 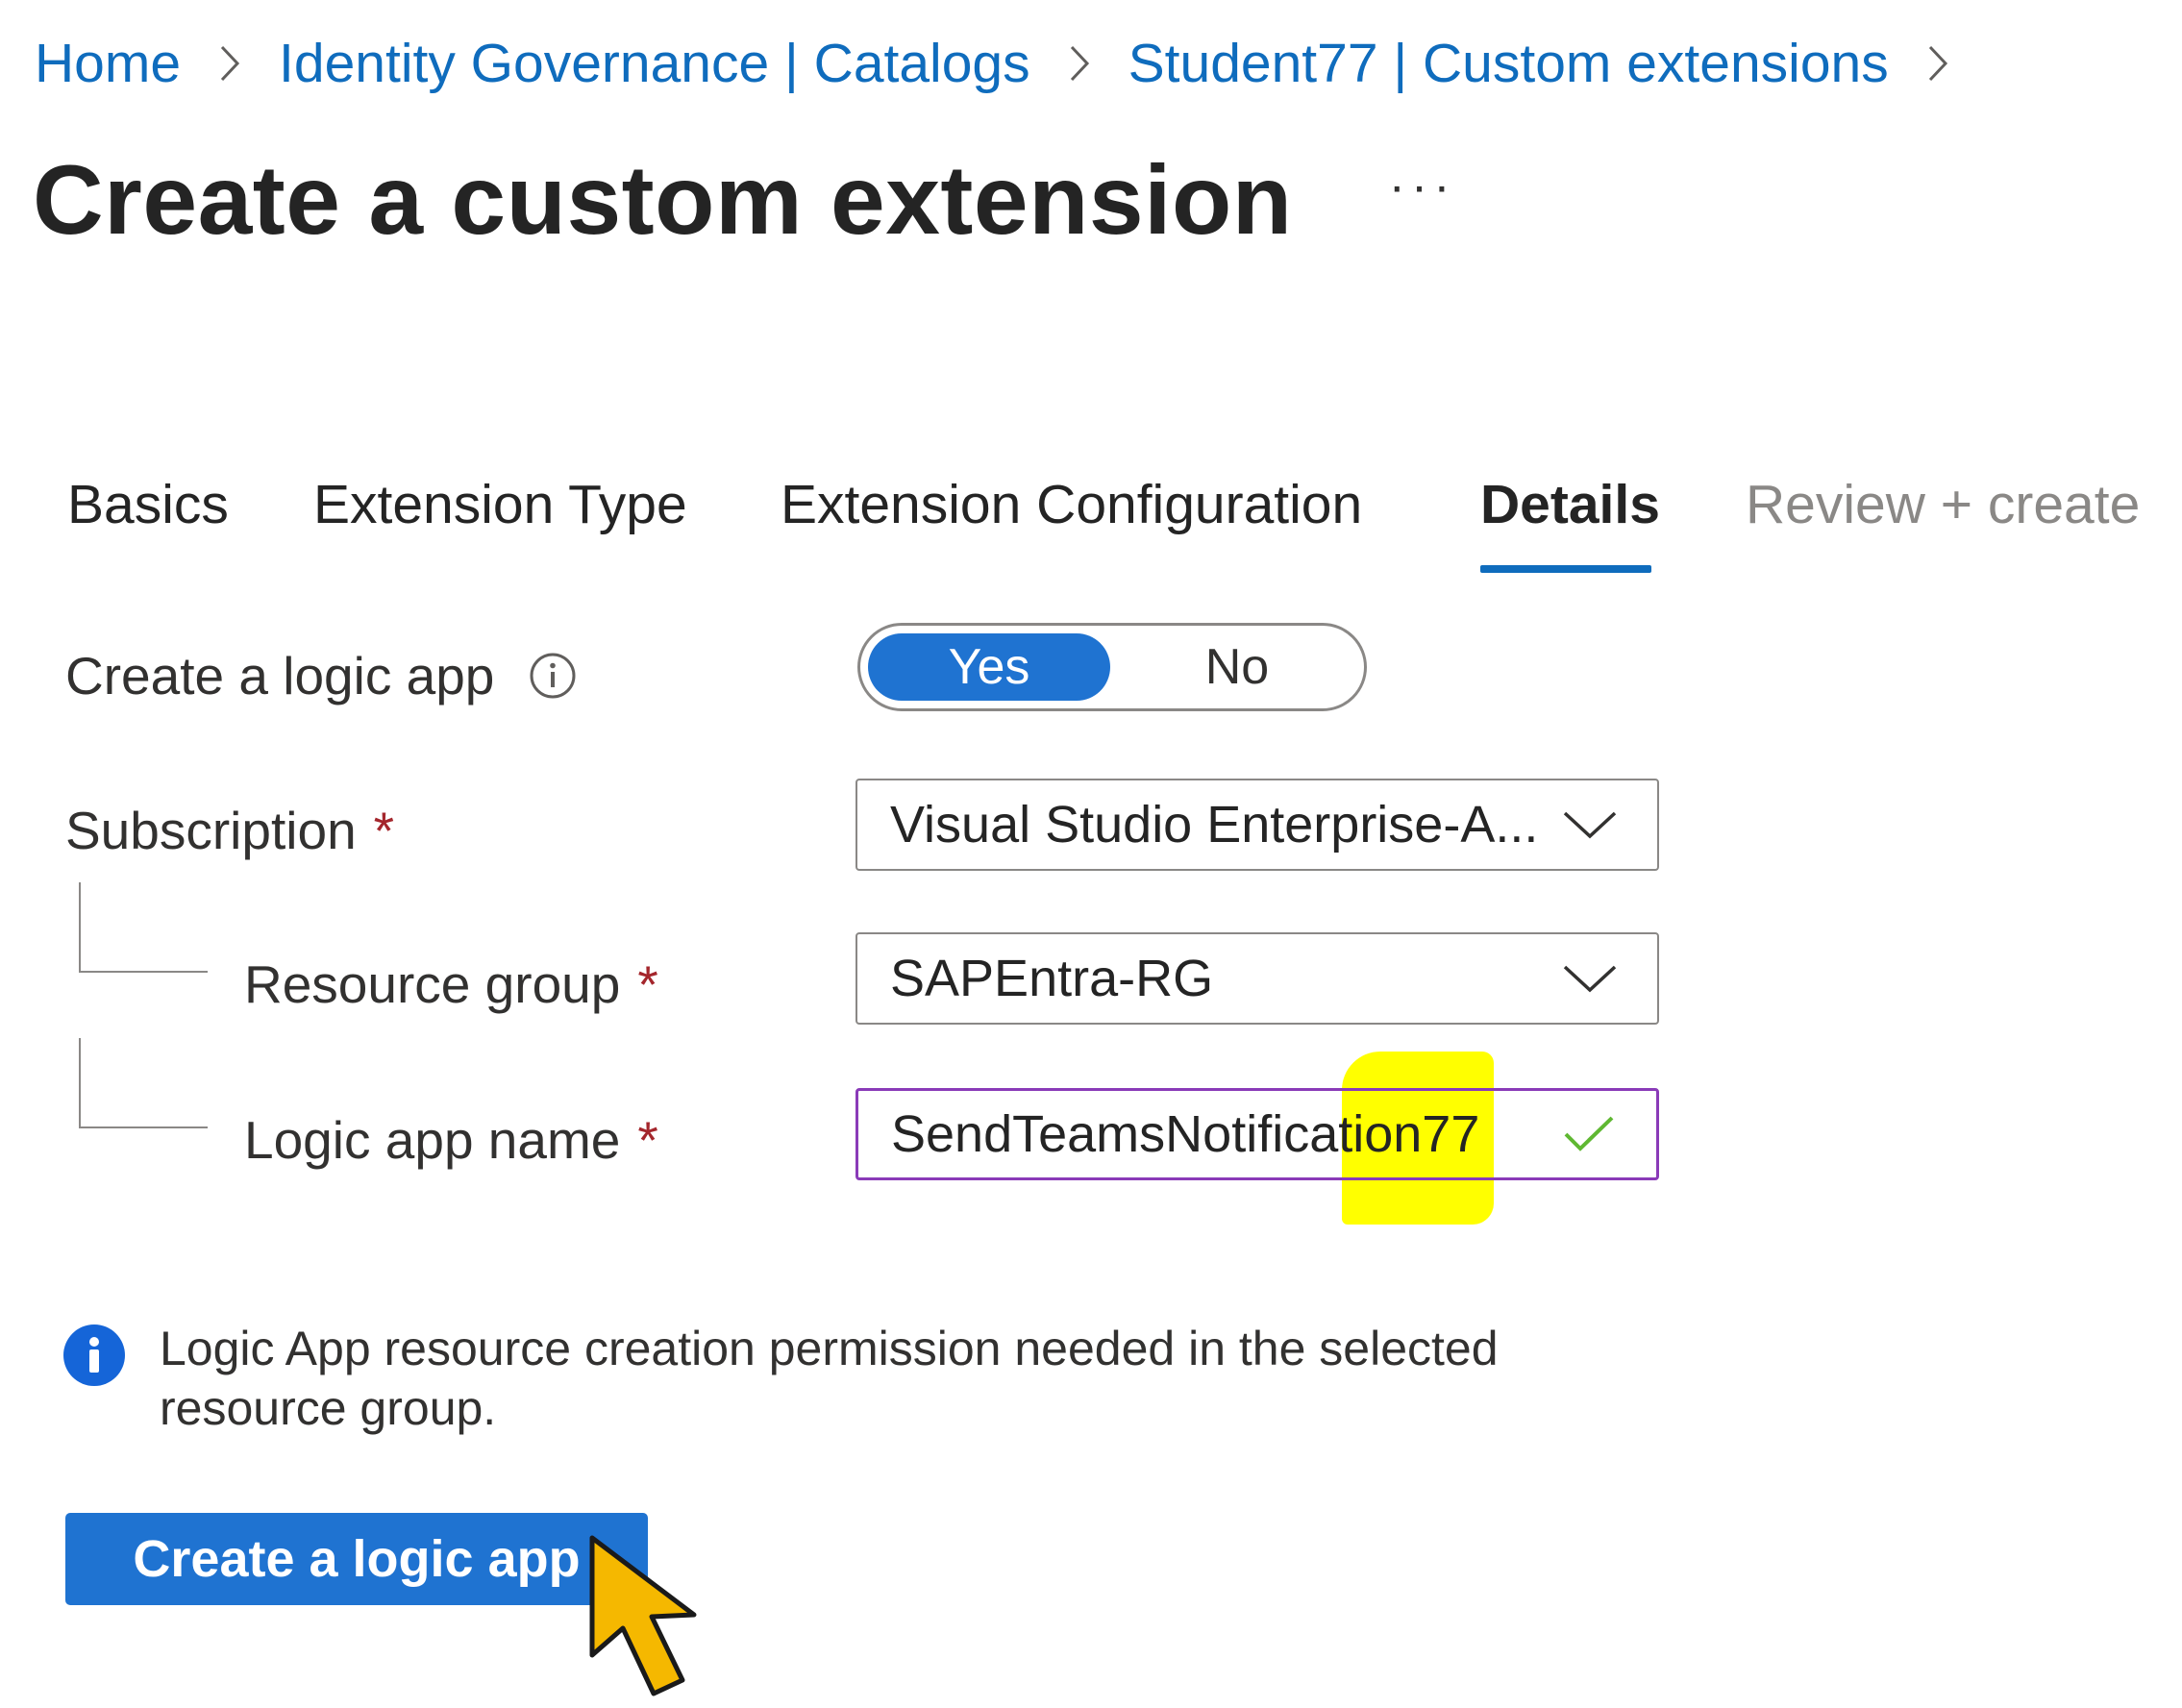 I want to click on active-tab-indicator, so click(x=1565, y=569).